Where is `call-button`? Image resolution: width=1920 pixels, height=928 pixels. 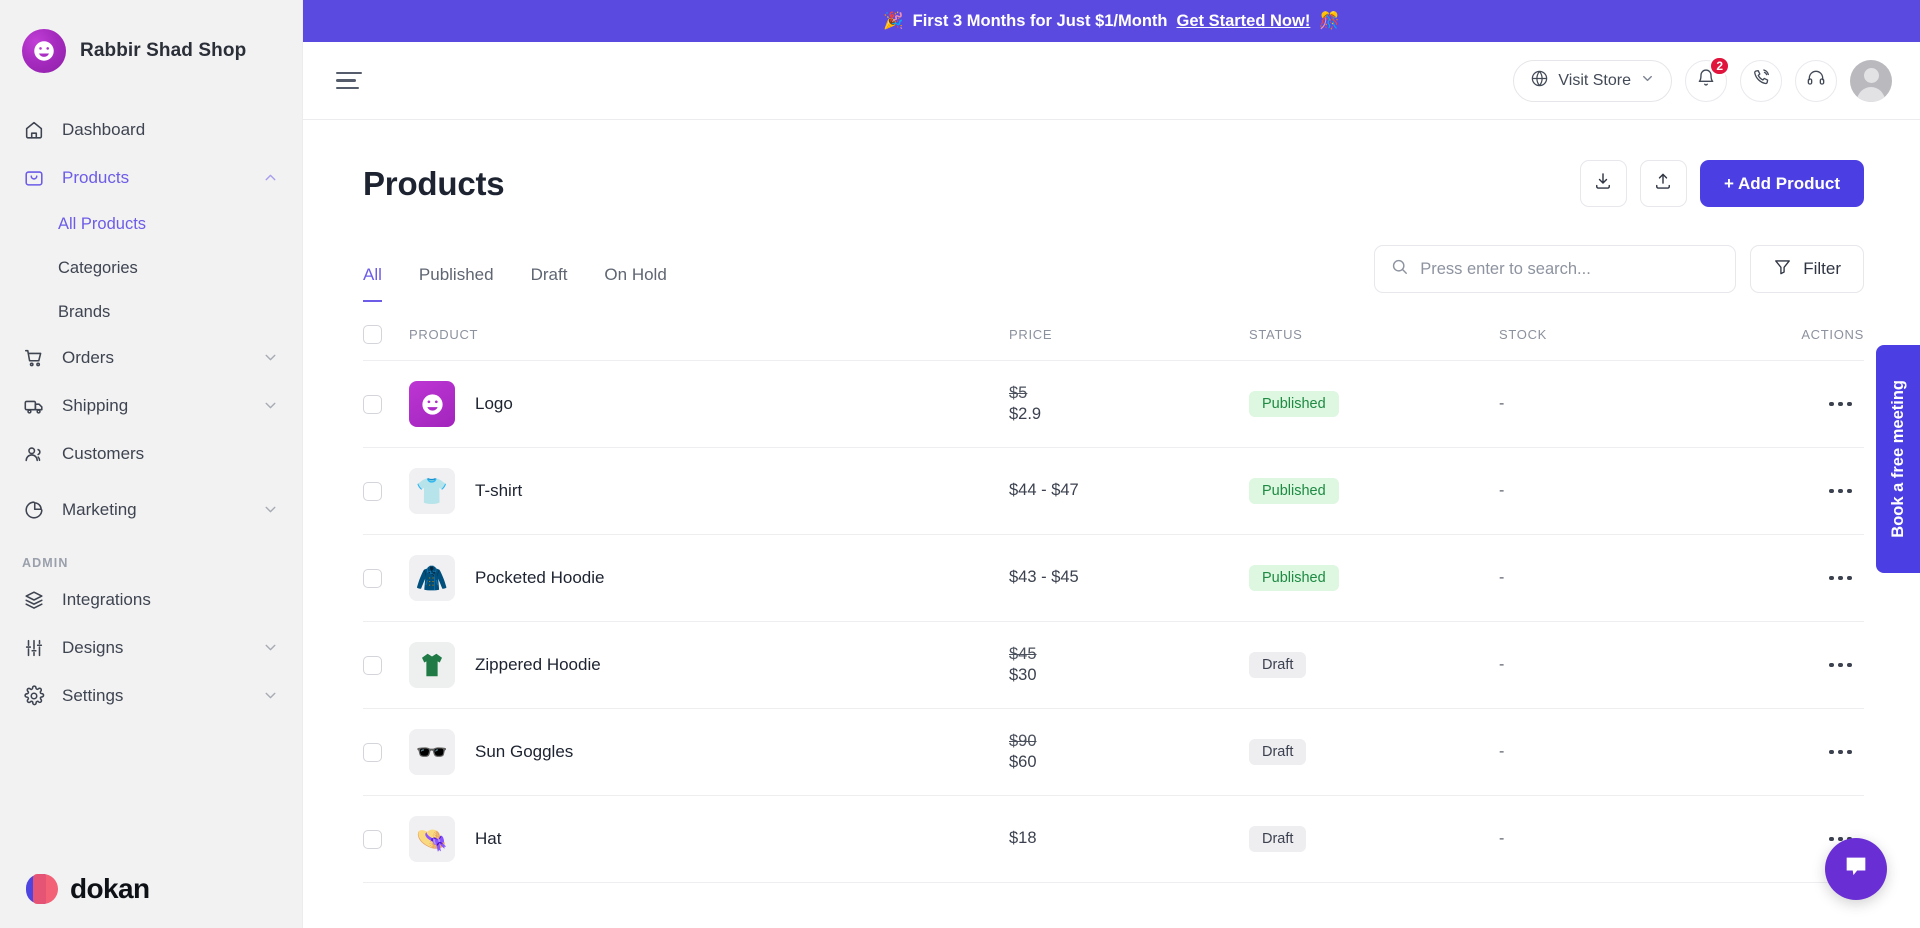 call-button is located at coordinates (1761, 80).